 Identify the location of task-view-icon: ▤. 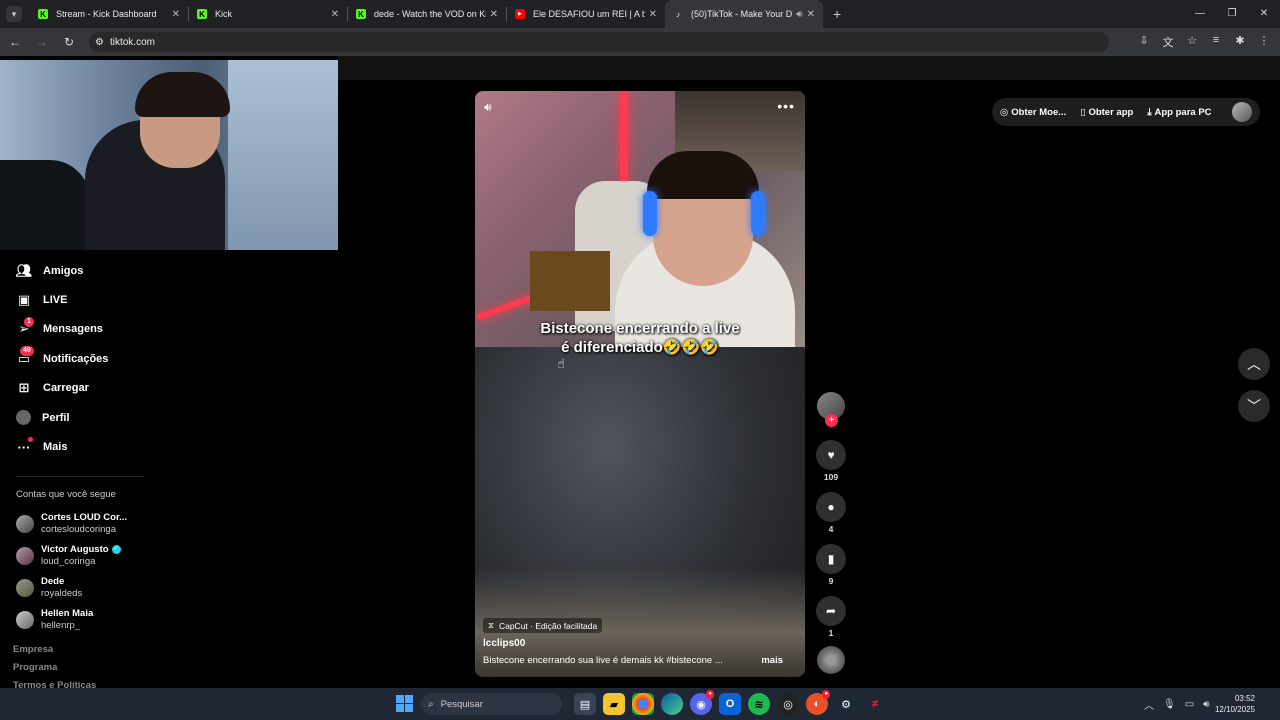
(585, 704).